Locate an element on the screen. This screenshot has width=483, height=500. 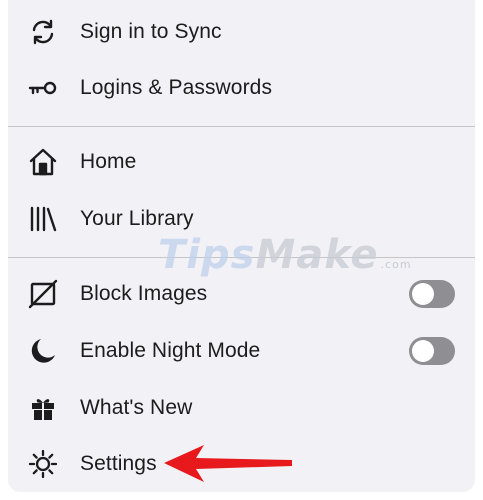
menu-item-logins-passwords: Logins & Passwords is located at coordinates (241, 88).